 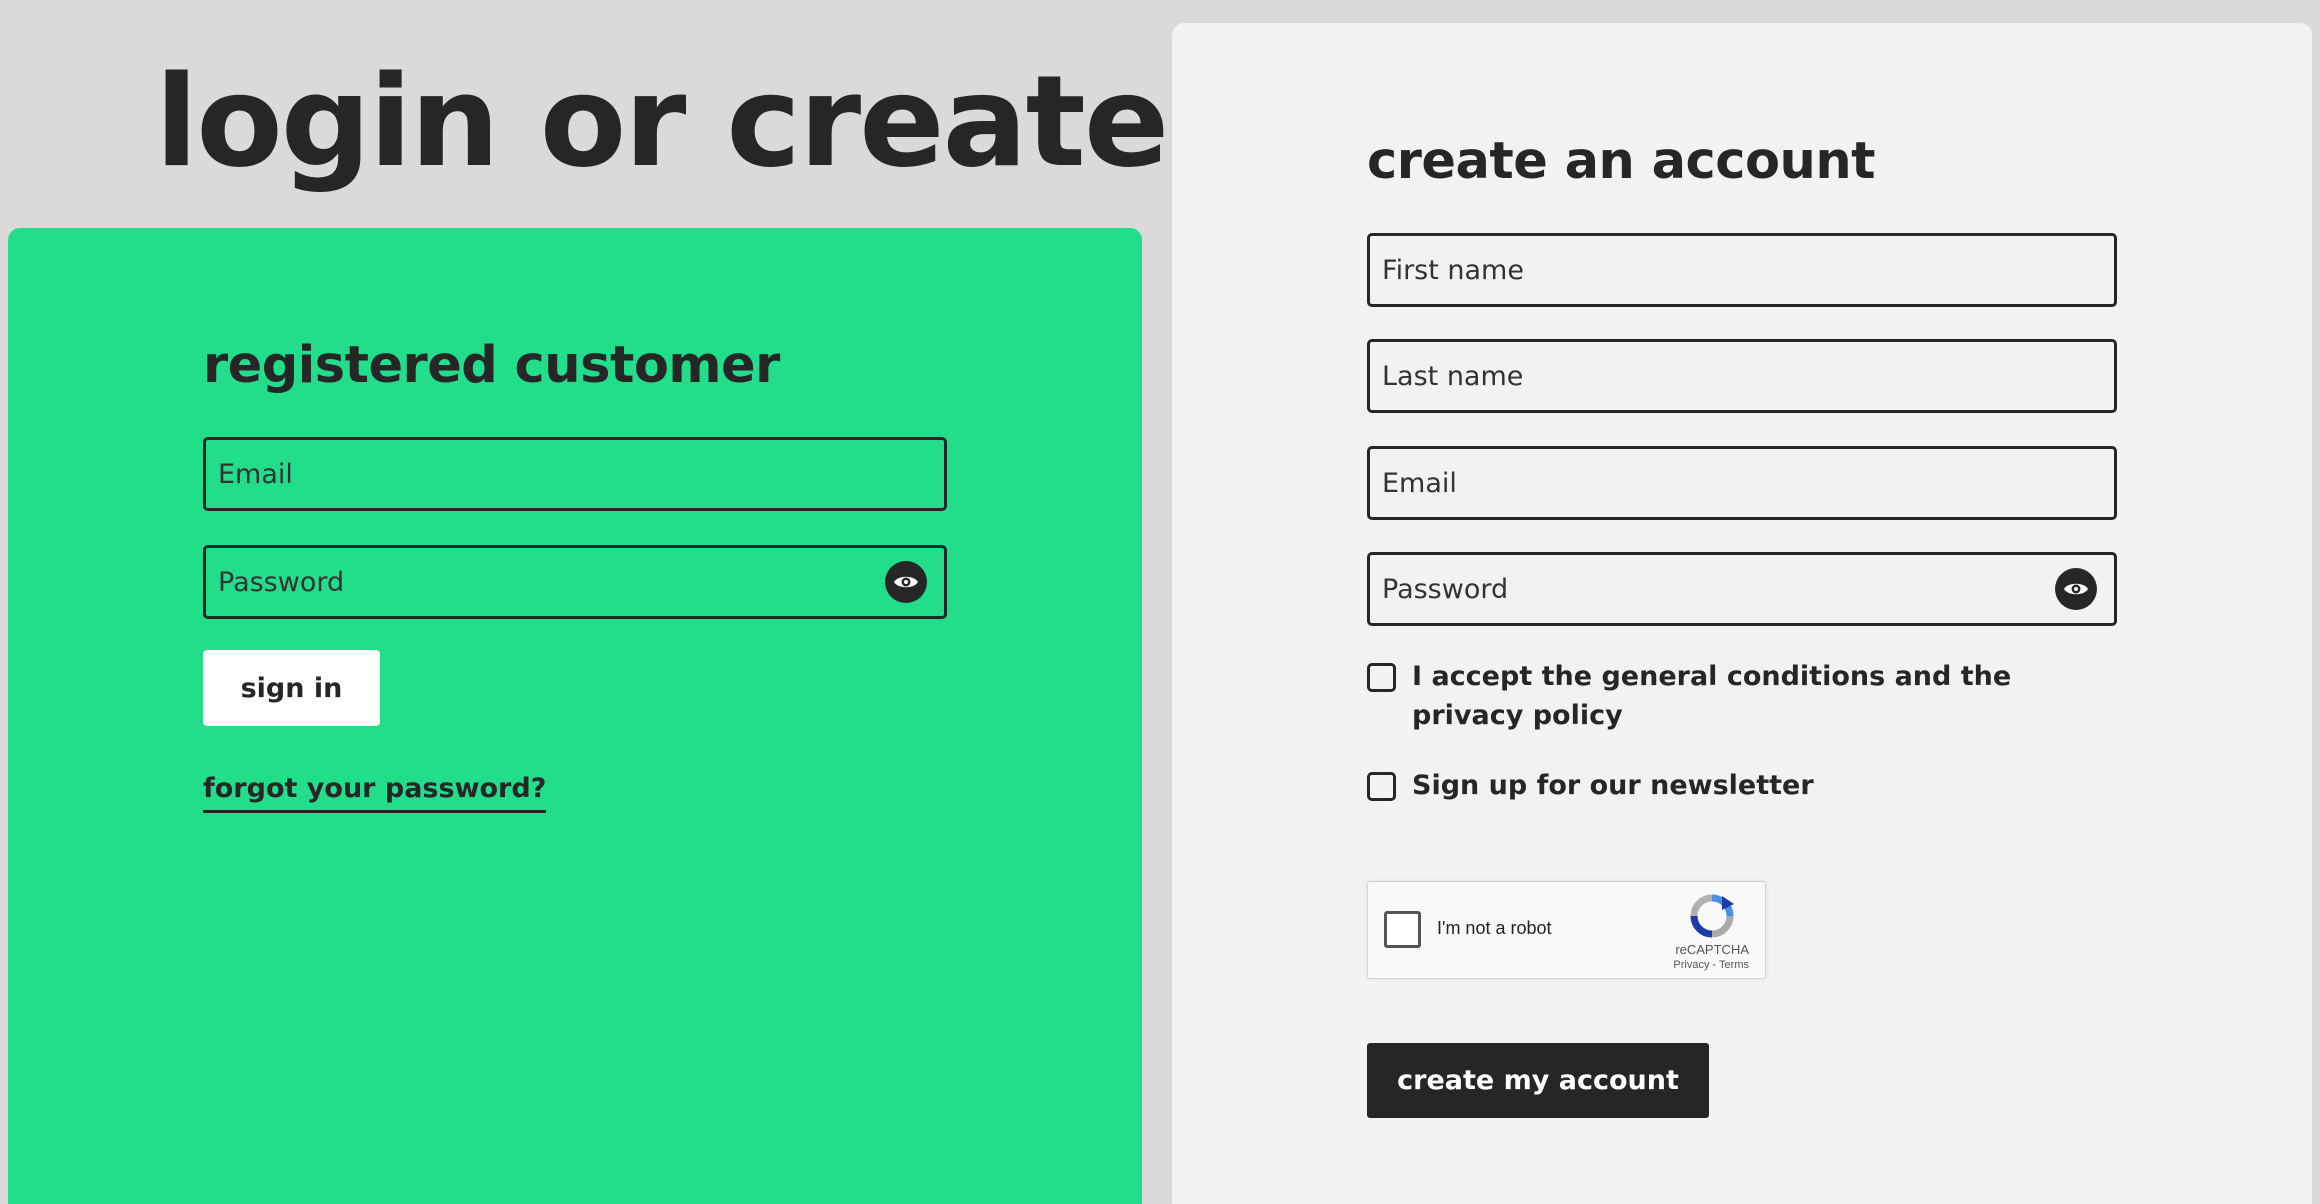 What do you see at coordinates (1621, 161) in the screenshot?
I see `create-account-heading: create an account` at bounding box center [1621, 161].